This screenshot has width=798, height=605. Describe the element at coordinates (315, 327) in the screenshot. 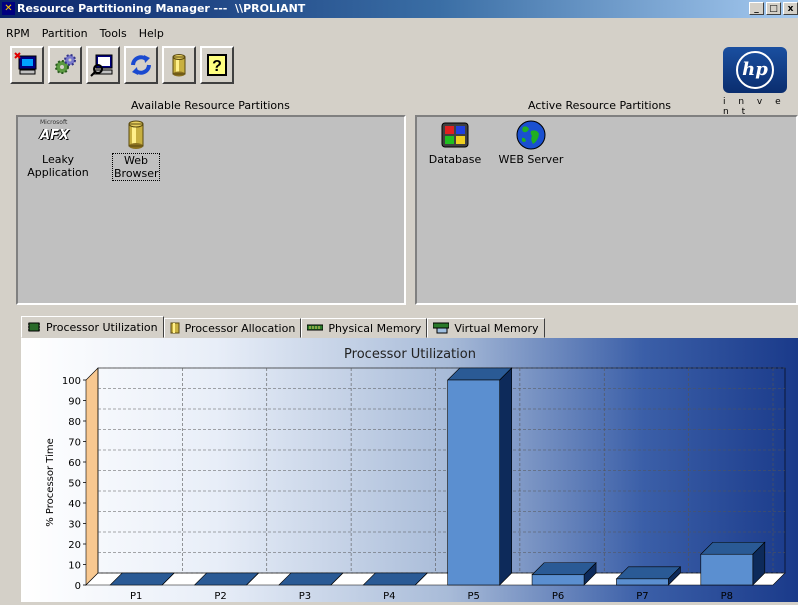

I see `memory-icon` at that location.